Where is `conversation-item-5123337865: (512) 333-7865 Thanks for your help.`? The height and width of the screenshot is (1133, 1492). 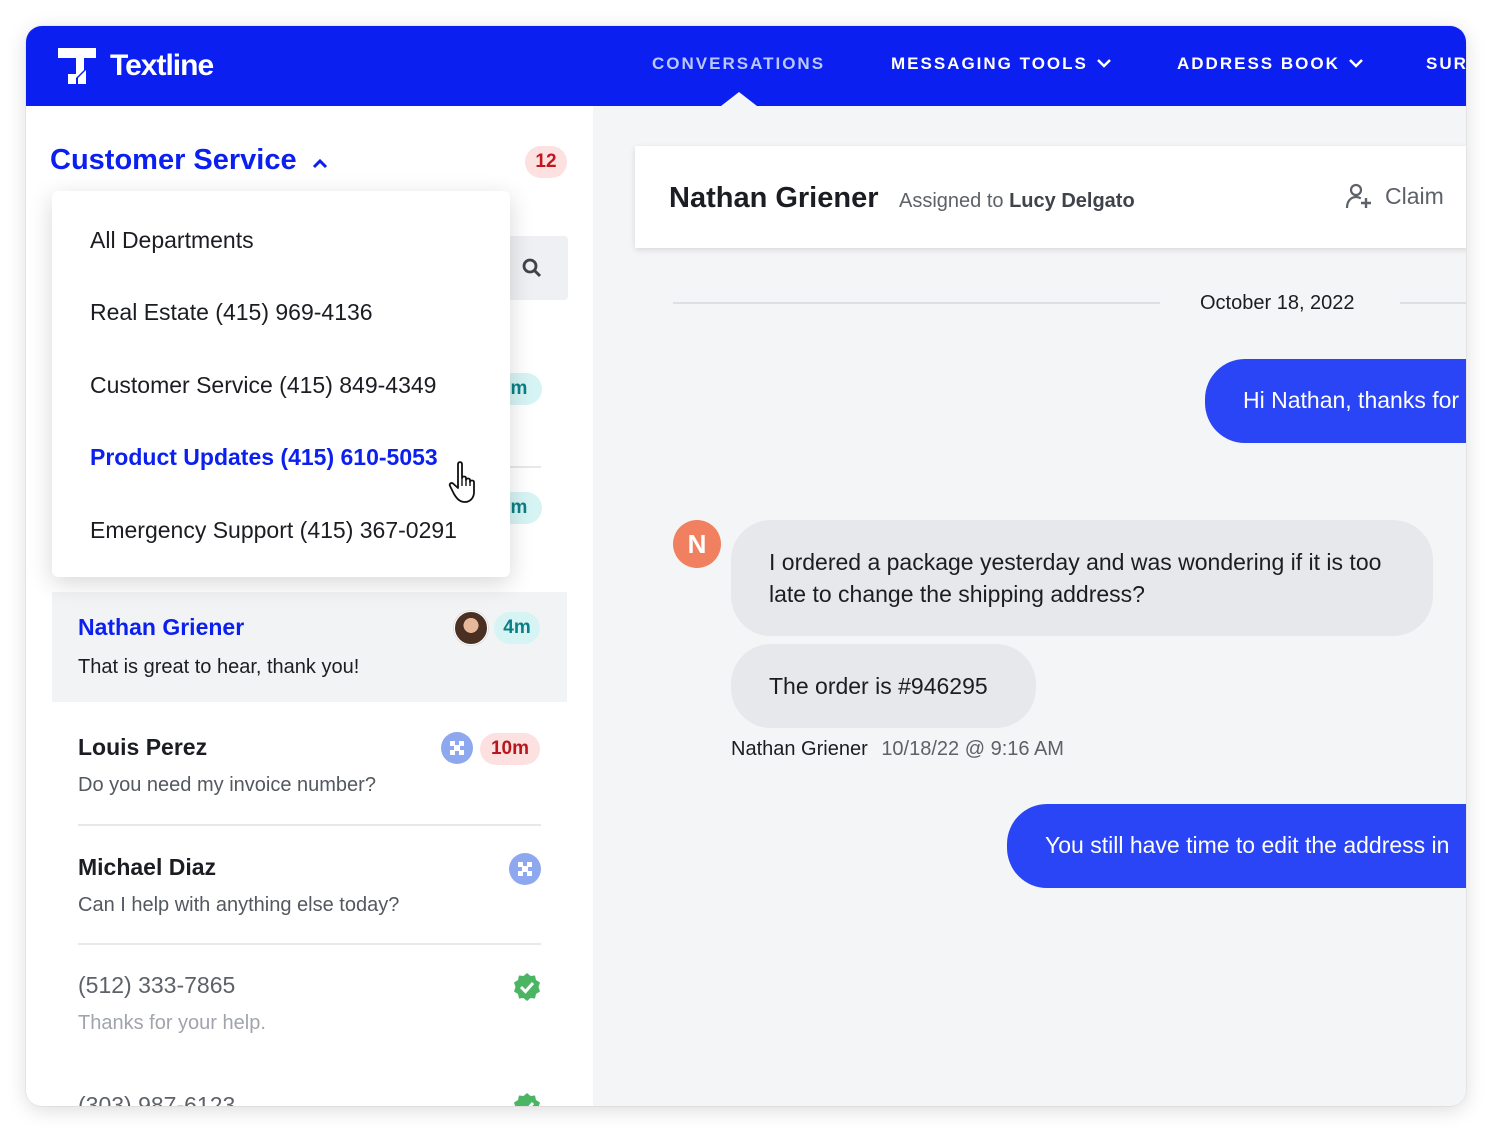
conversation-item-5123337865: (512) 333-7865 Thanks for your help. is located at coordinates (309, 1006).